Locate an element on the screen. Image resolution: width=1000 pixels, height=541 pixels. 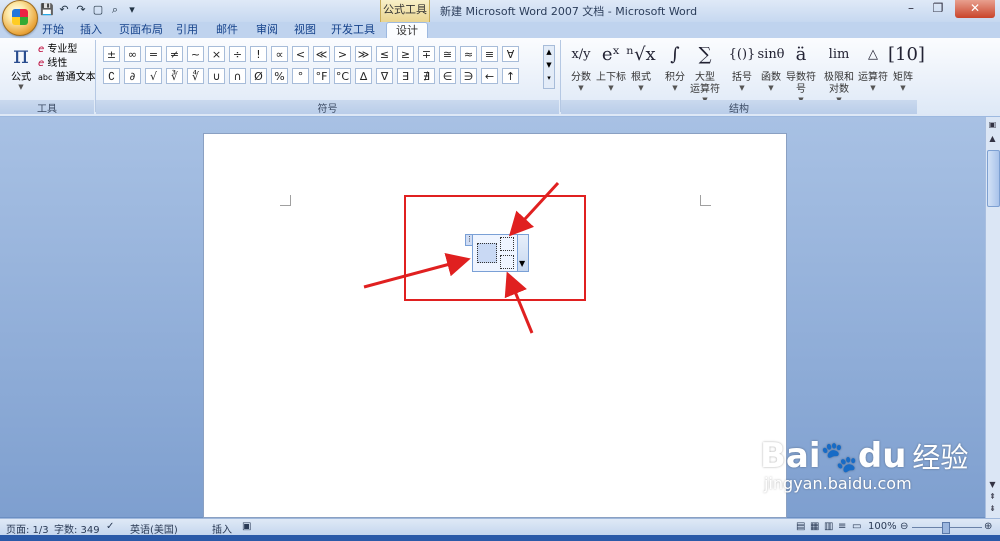
baidu-watermark: Bai🐾du 经验 jingyan.baidu.com is located at coordinates (864, 464).